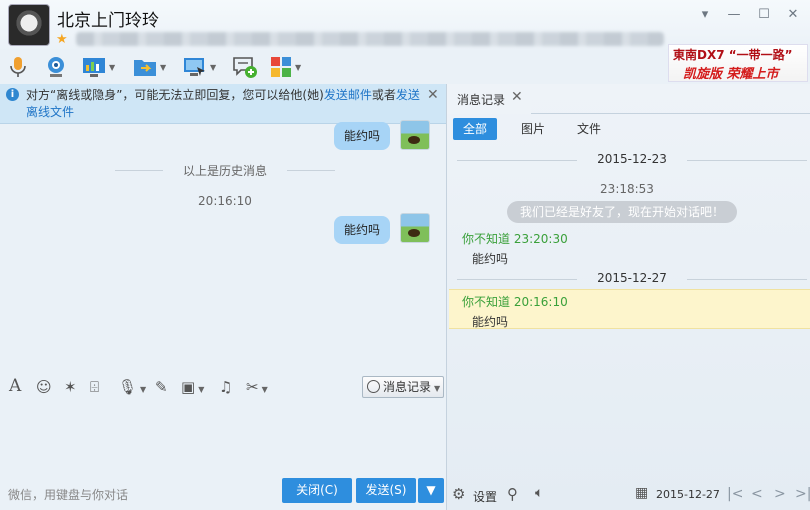 The image size is (810, 510). Describe the element at coordinates (705, 15) in the screenshot. I see `chevron-down-icon: ▾` at that location.